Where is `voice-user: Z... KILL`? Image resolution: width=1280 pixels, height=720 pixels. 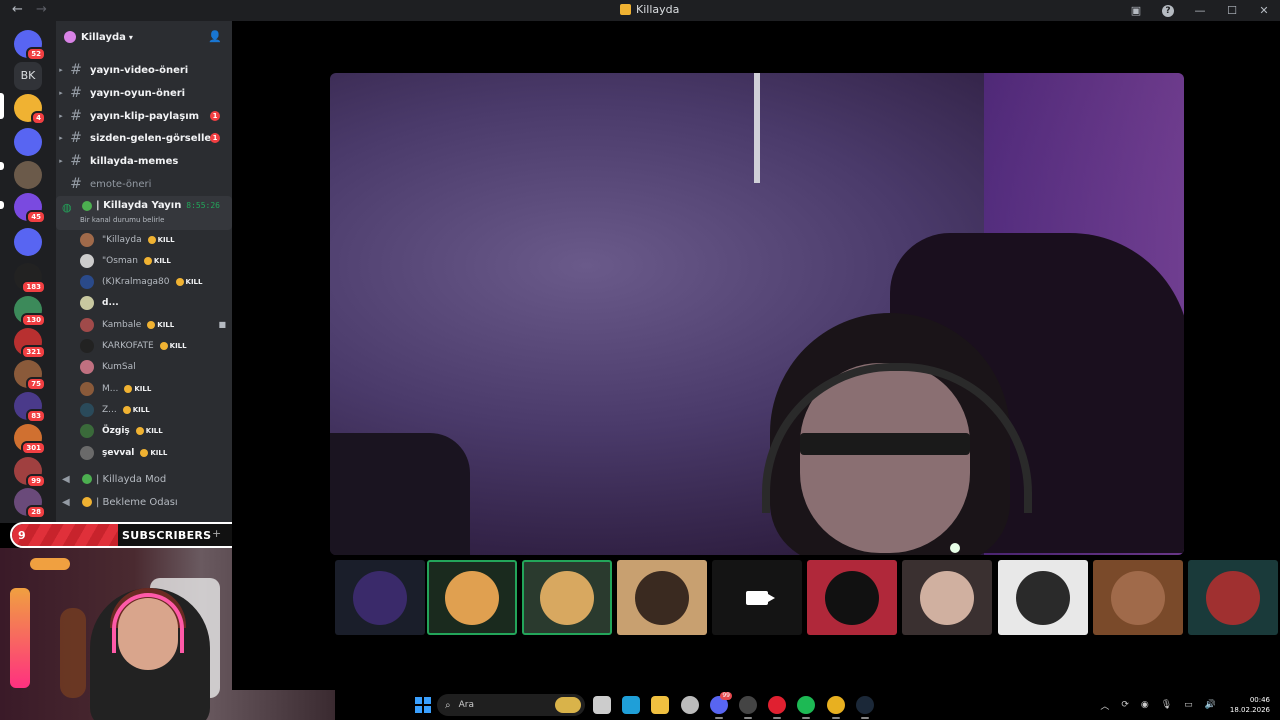
voice-user: Z... KILL is located at coordinates (154, 409).